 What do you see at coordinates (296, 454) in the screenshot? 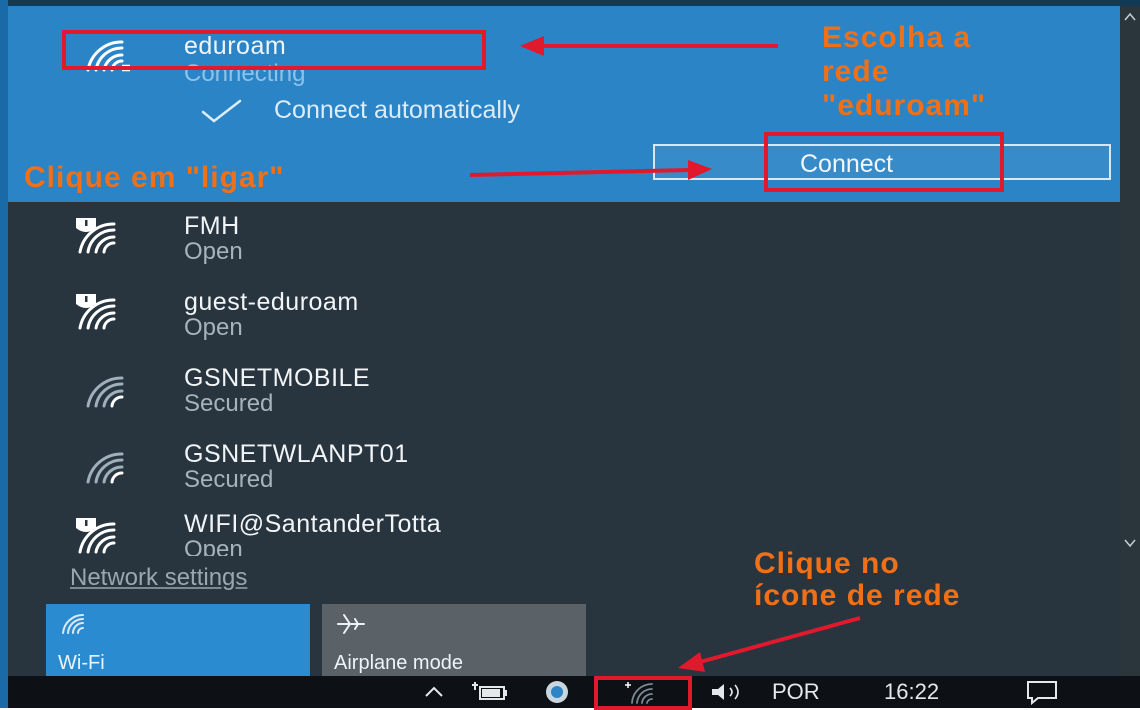
I see `network-ssid: GSNETWLANPT01` at bounding box center [296, 454].